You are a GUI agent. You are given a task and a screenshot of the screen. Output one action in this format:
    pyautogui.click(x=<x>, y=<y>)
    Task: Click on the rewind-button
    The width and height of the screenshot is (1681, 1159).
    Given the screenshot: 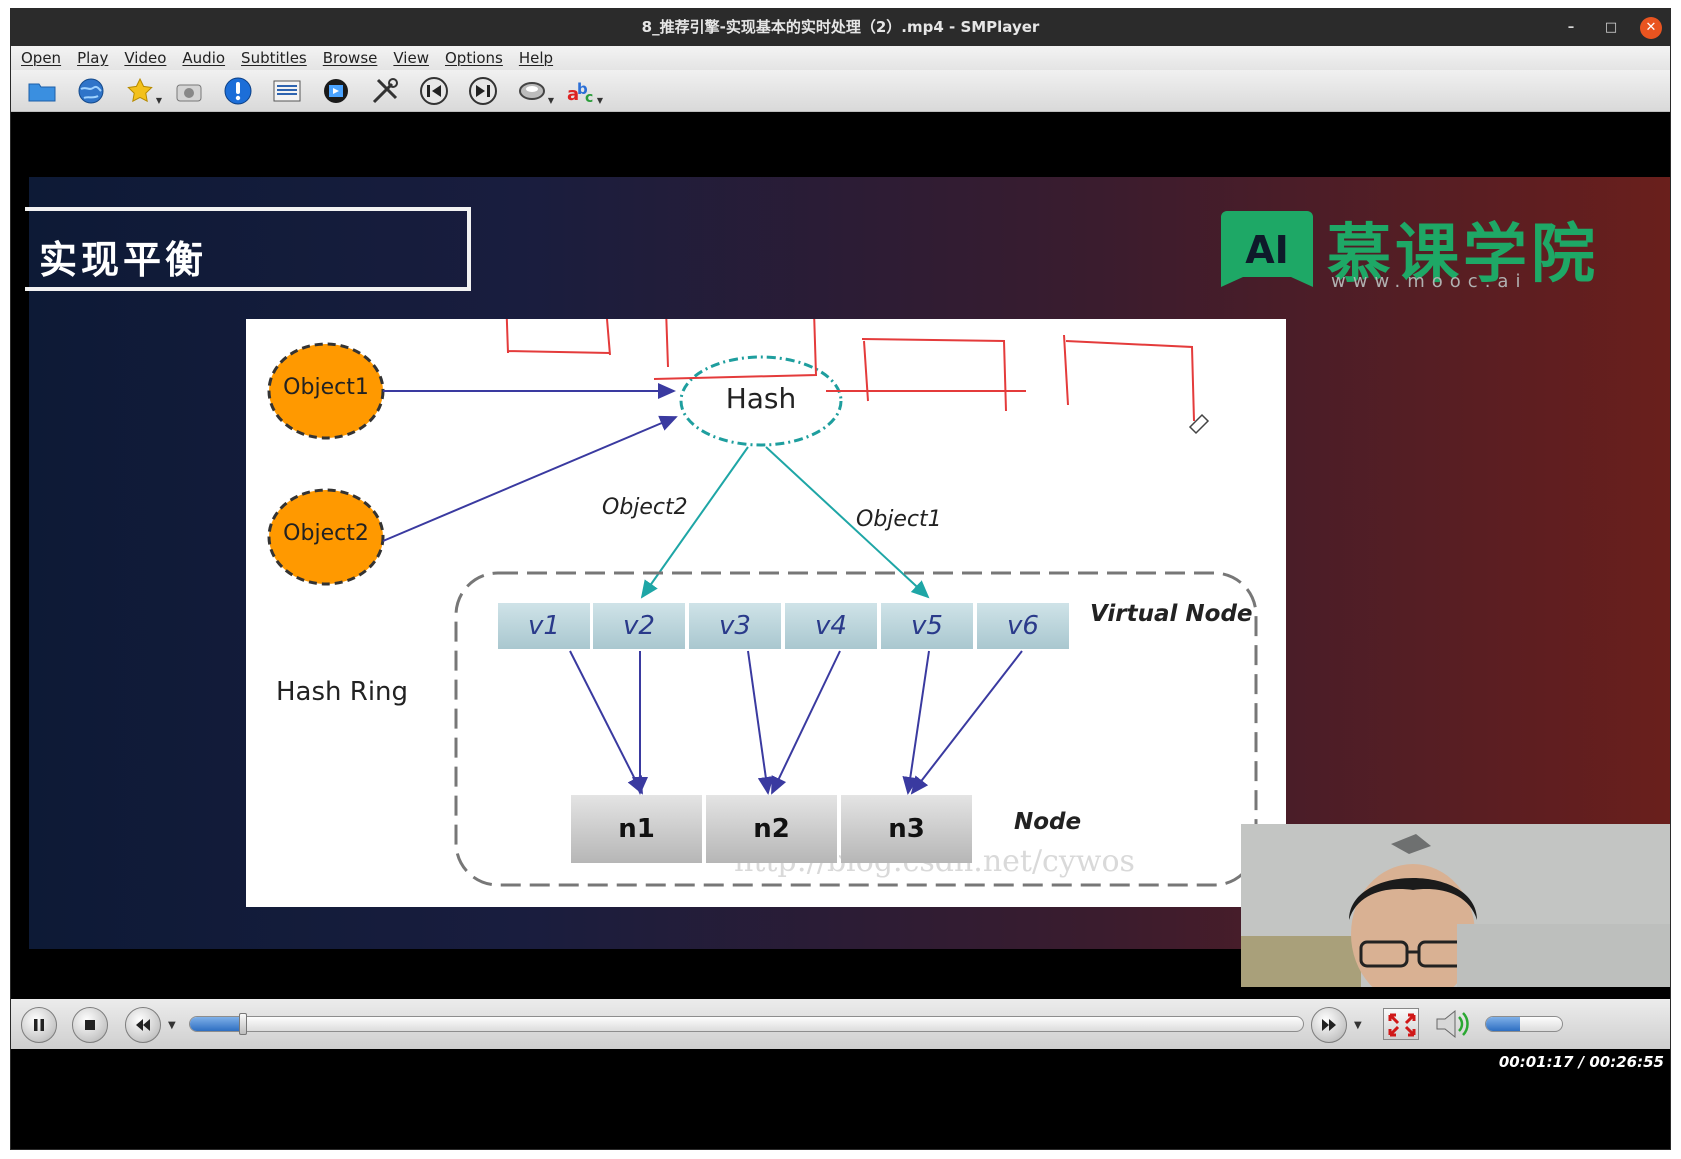 What is the action you would take?
    pyautogui.click(x=143, y=1025)
    